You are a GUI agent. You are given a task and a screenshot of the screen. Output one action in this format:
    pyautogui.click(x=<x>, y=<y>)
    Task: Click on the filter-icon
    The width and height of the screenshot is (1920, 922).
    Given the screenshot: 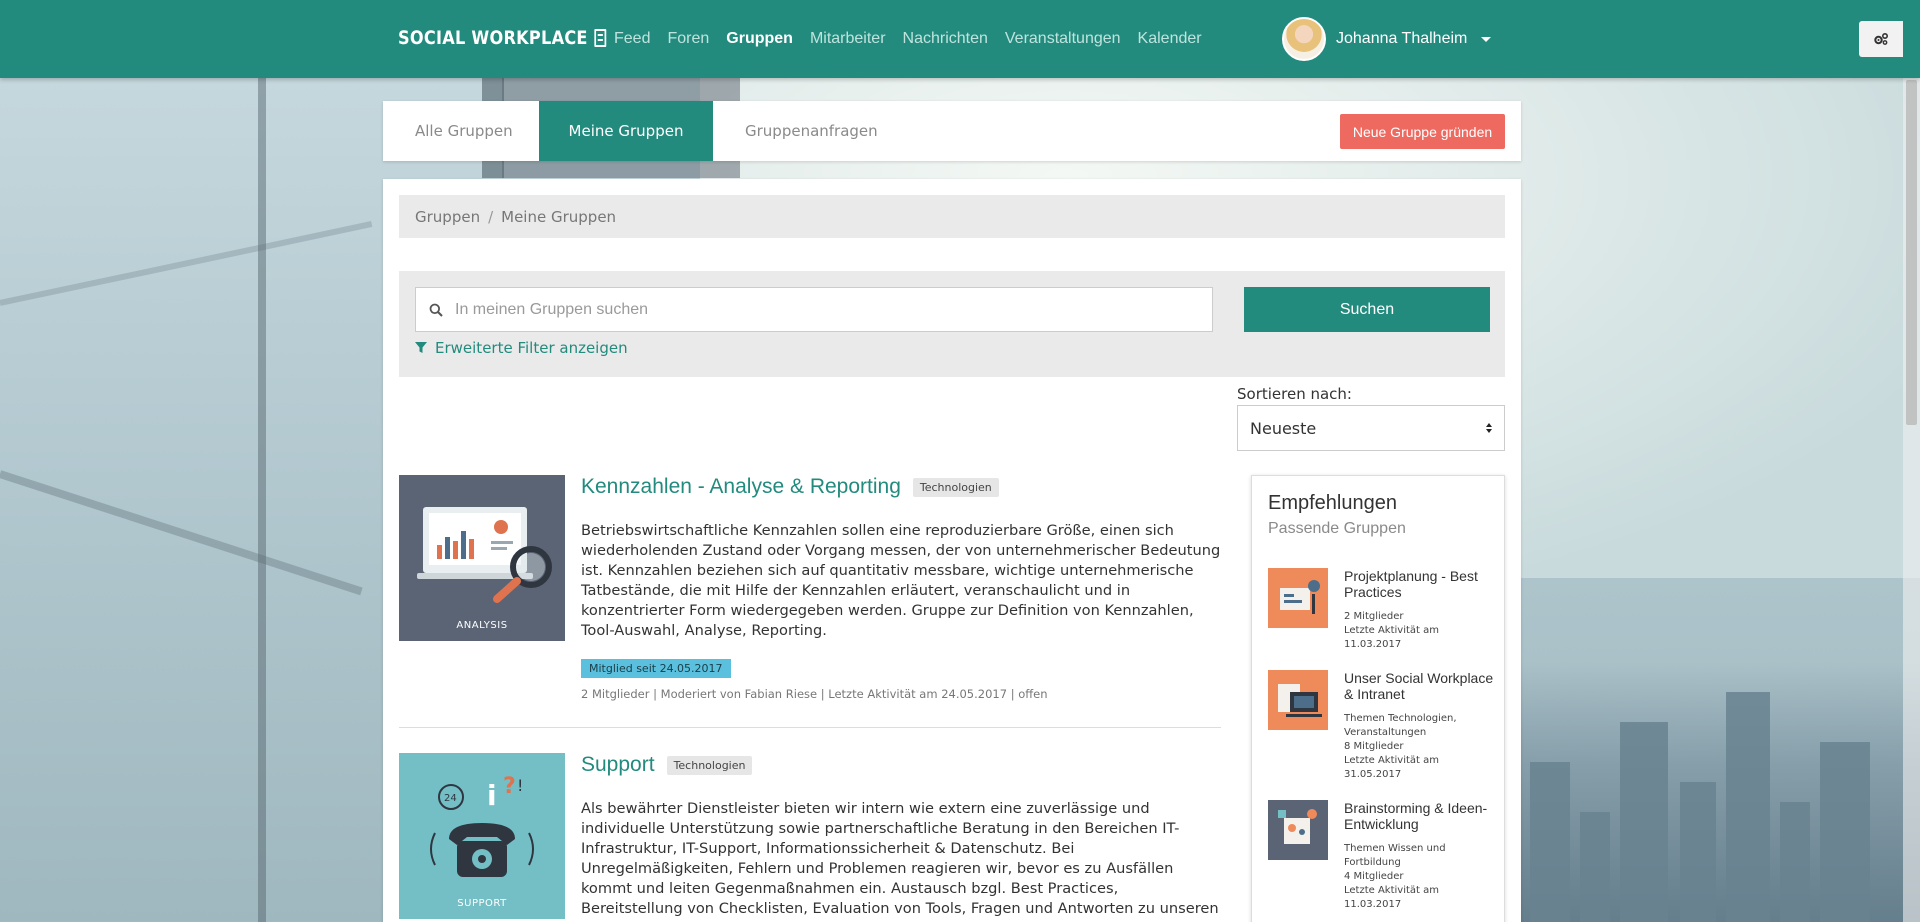 What is the action you would take?
    pyautogui.click(x=421, y=347)
    